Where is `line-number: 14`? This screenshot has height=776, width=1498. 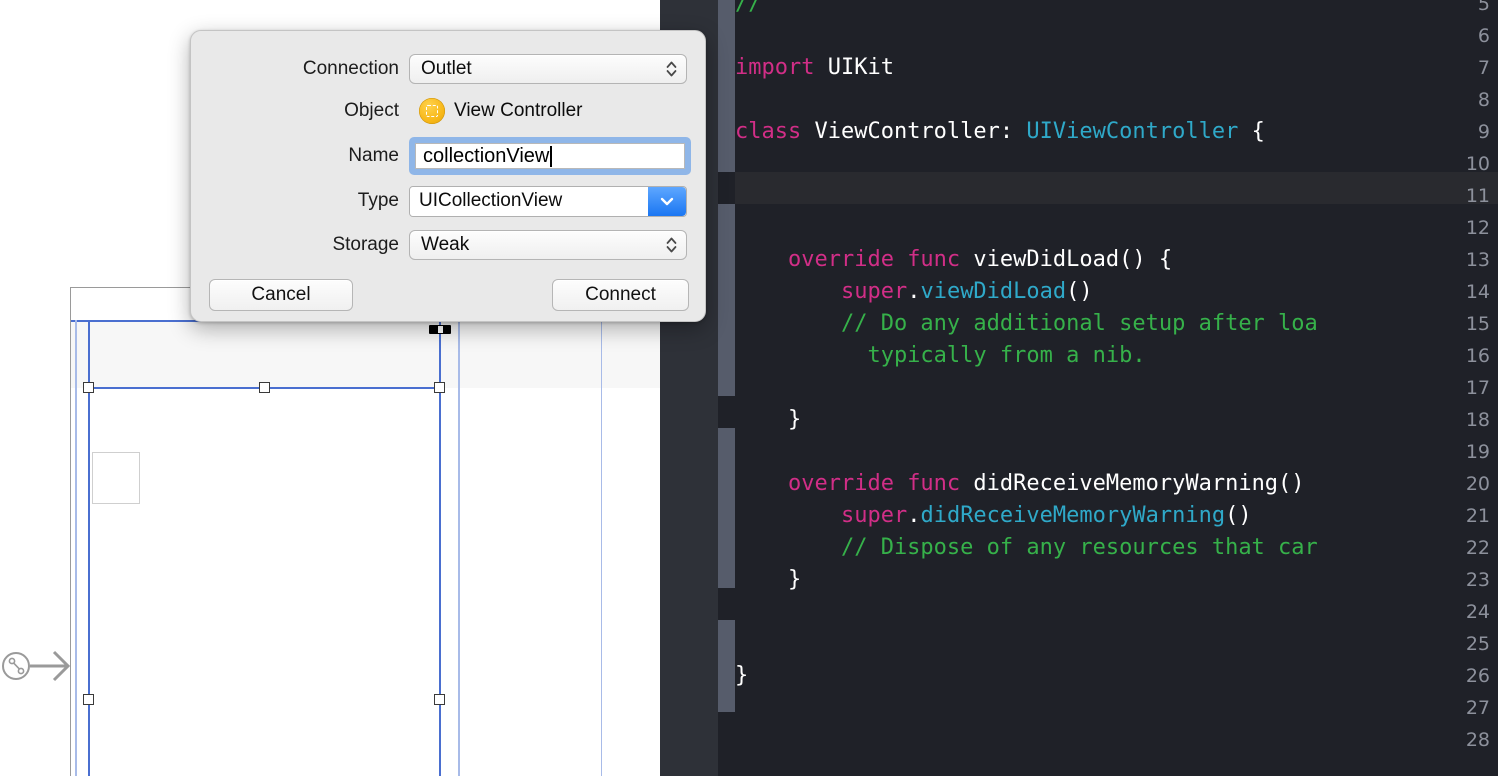 line-number: 14 is located at coordinates (1477, 292).